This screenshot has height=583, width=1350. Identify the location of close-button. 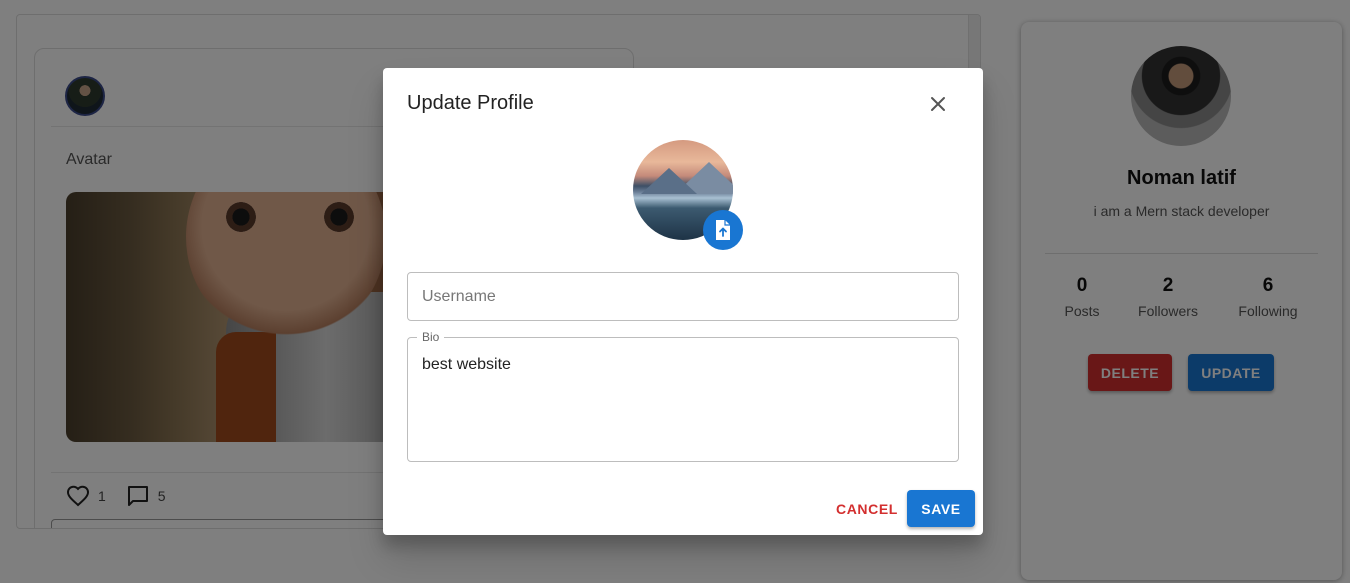
(938, 104).